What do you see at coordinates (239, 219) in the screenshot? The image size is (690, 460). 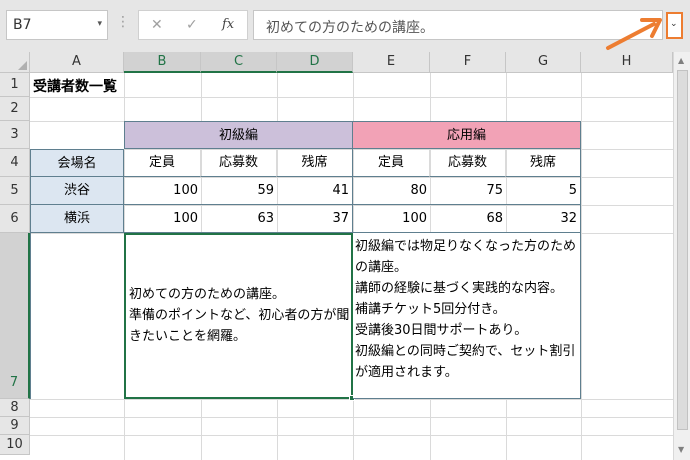 I see `data-cell: 63` at bounding box center [239, 219].